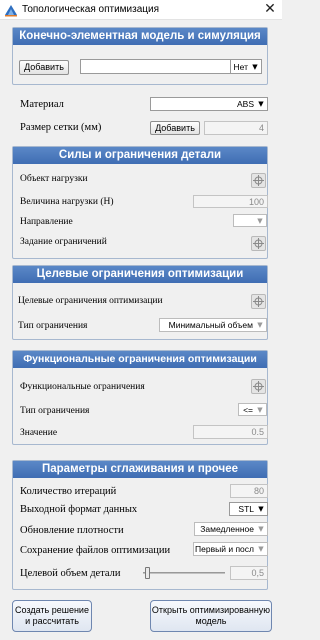 This screenshot has height=640, width=320. What do you see at coordinates (11, 10) in the screenshot?
I see `app-logo-icon` at bounding box center [11, 10].